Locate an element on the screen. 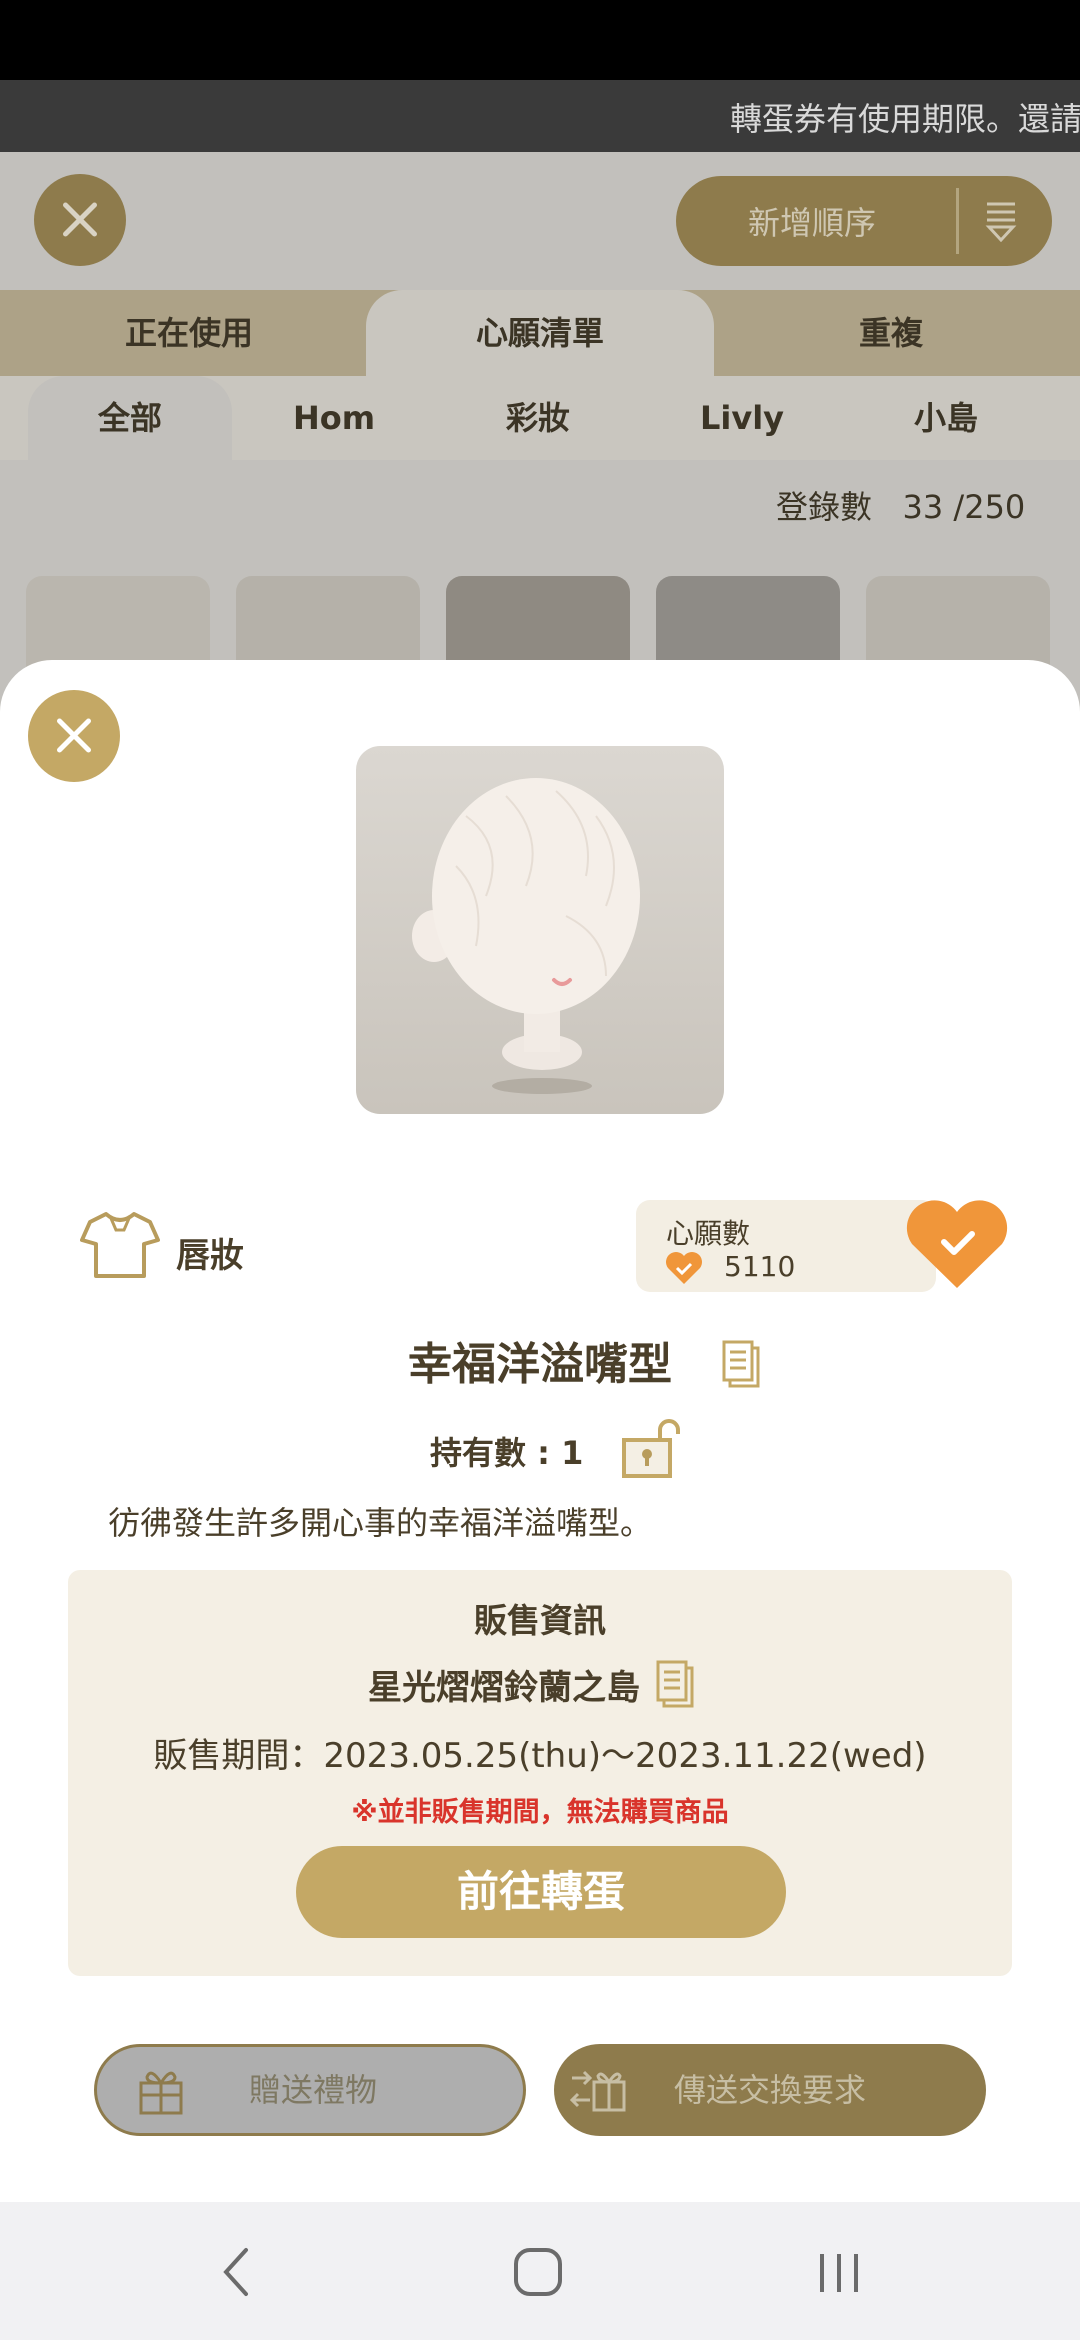 The image size is (1080, 2340). owned-count: 持有數 : 1 is located at coordinates (507, 1453).